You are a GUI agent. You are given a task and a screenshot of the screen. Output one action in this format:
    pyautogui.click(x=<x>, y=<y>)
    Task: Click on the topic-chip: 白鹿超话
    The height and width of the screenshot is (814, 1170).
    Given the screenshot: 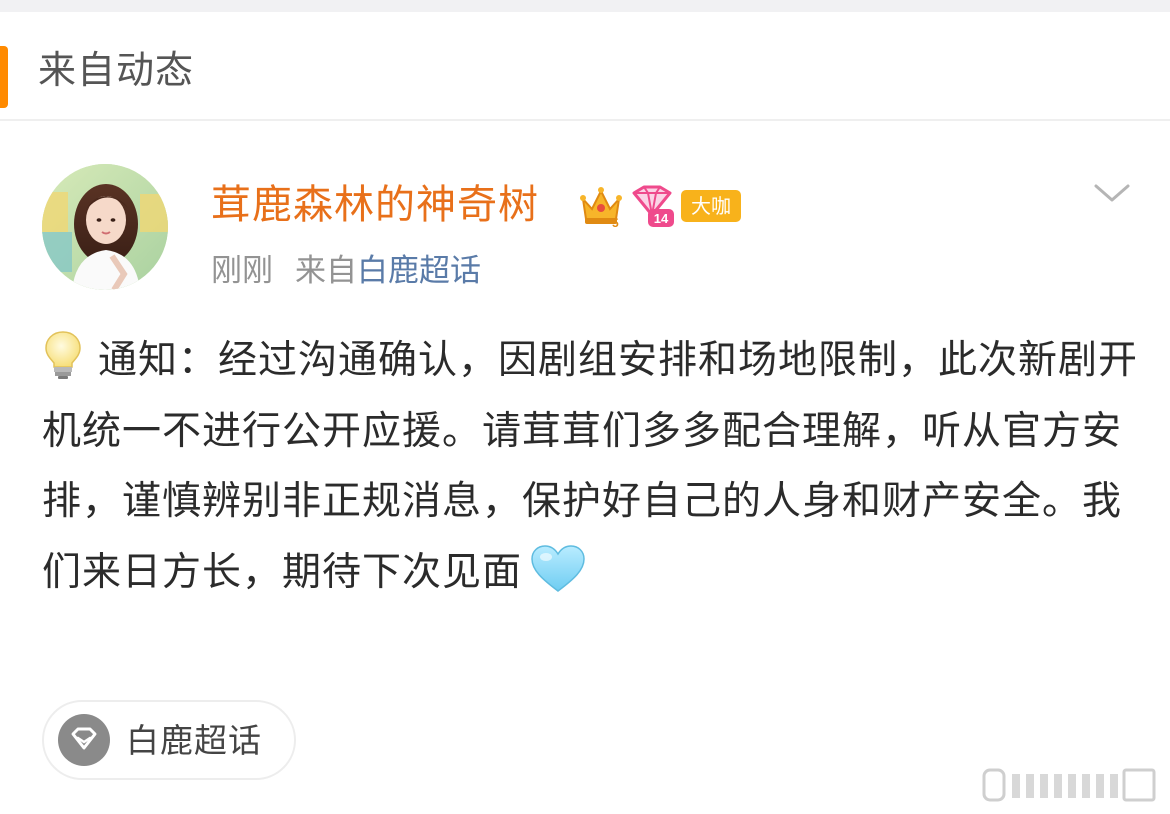 What is the action you would take?
    pyautogui.click(x=169, y=740)
    